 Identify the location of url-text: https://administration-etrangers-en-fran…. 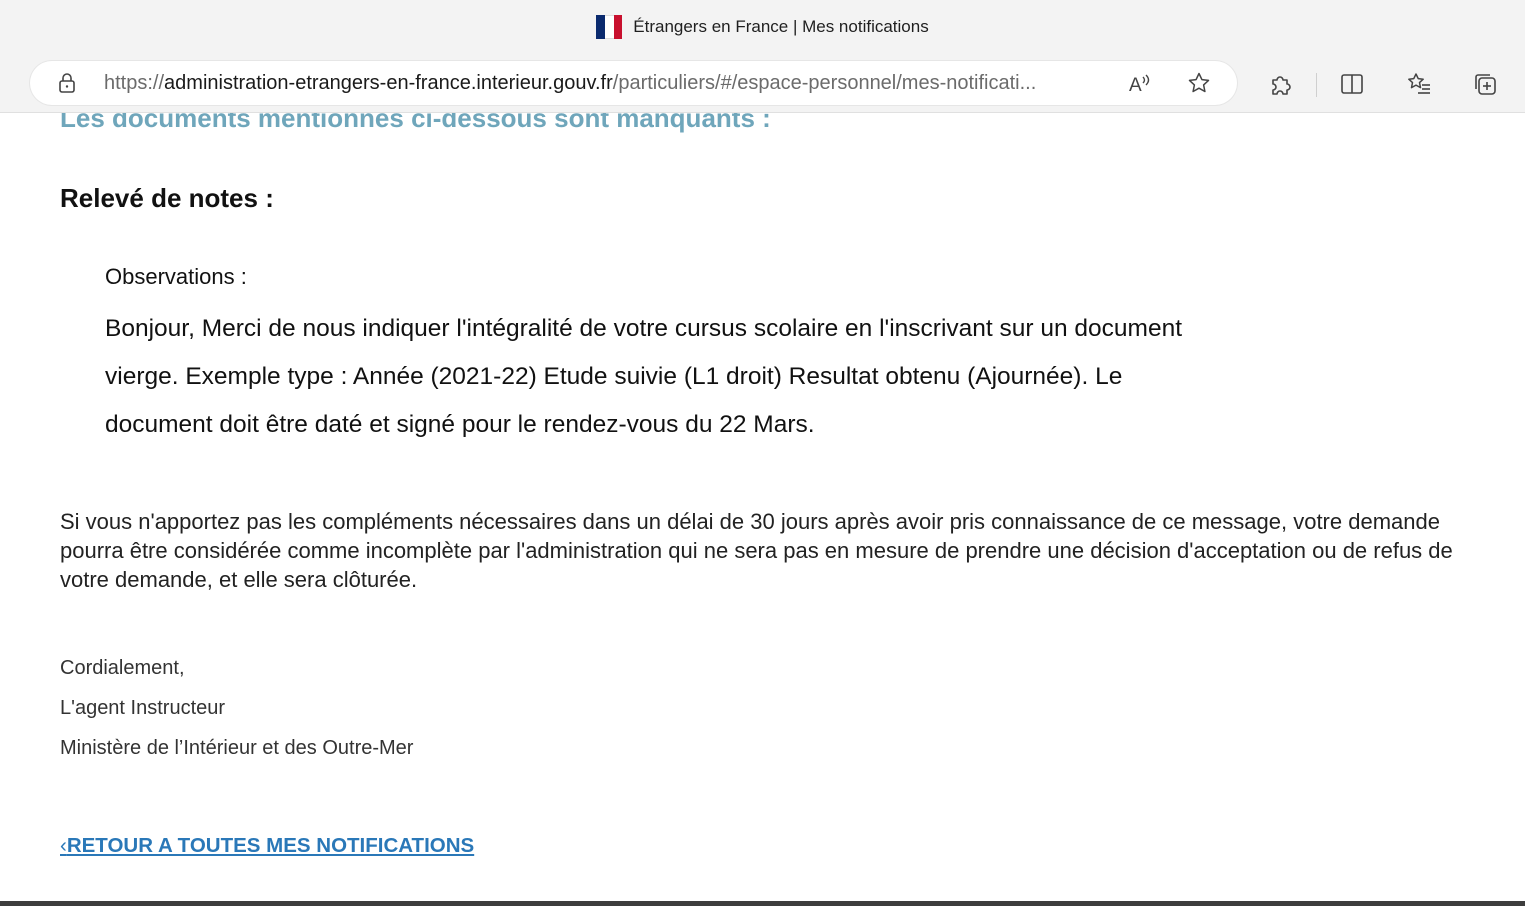
(606, 83).